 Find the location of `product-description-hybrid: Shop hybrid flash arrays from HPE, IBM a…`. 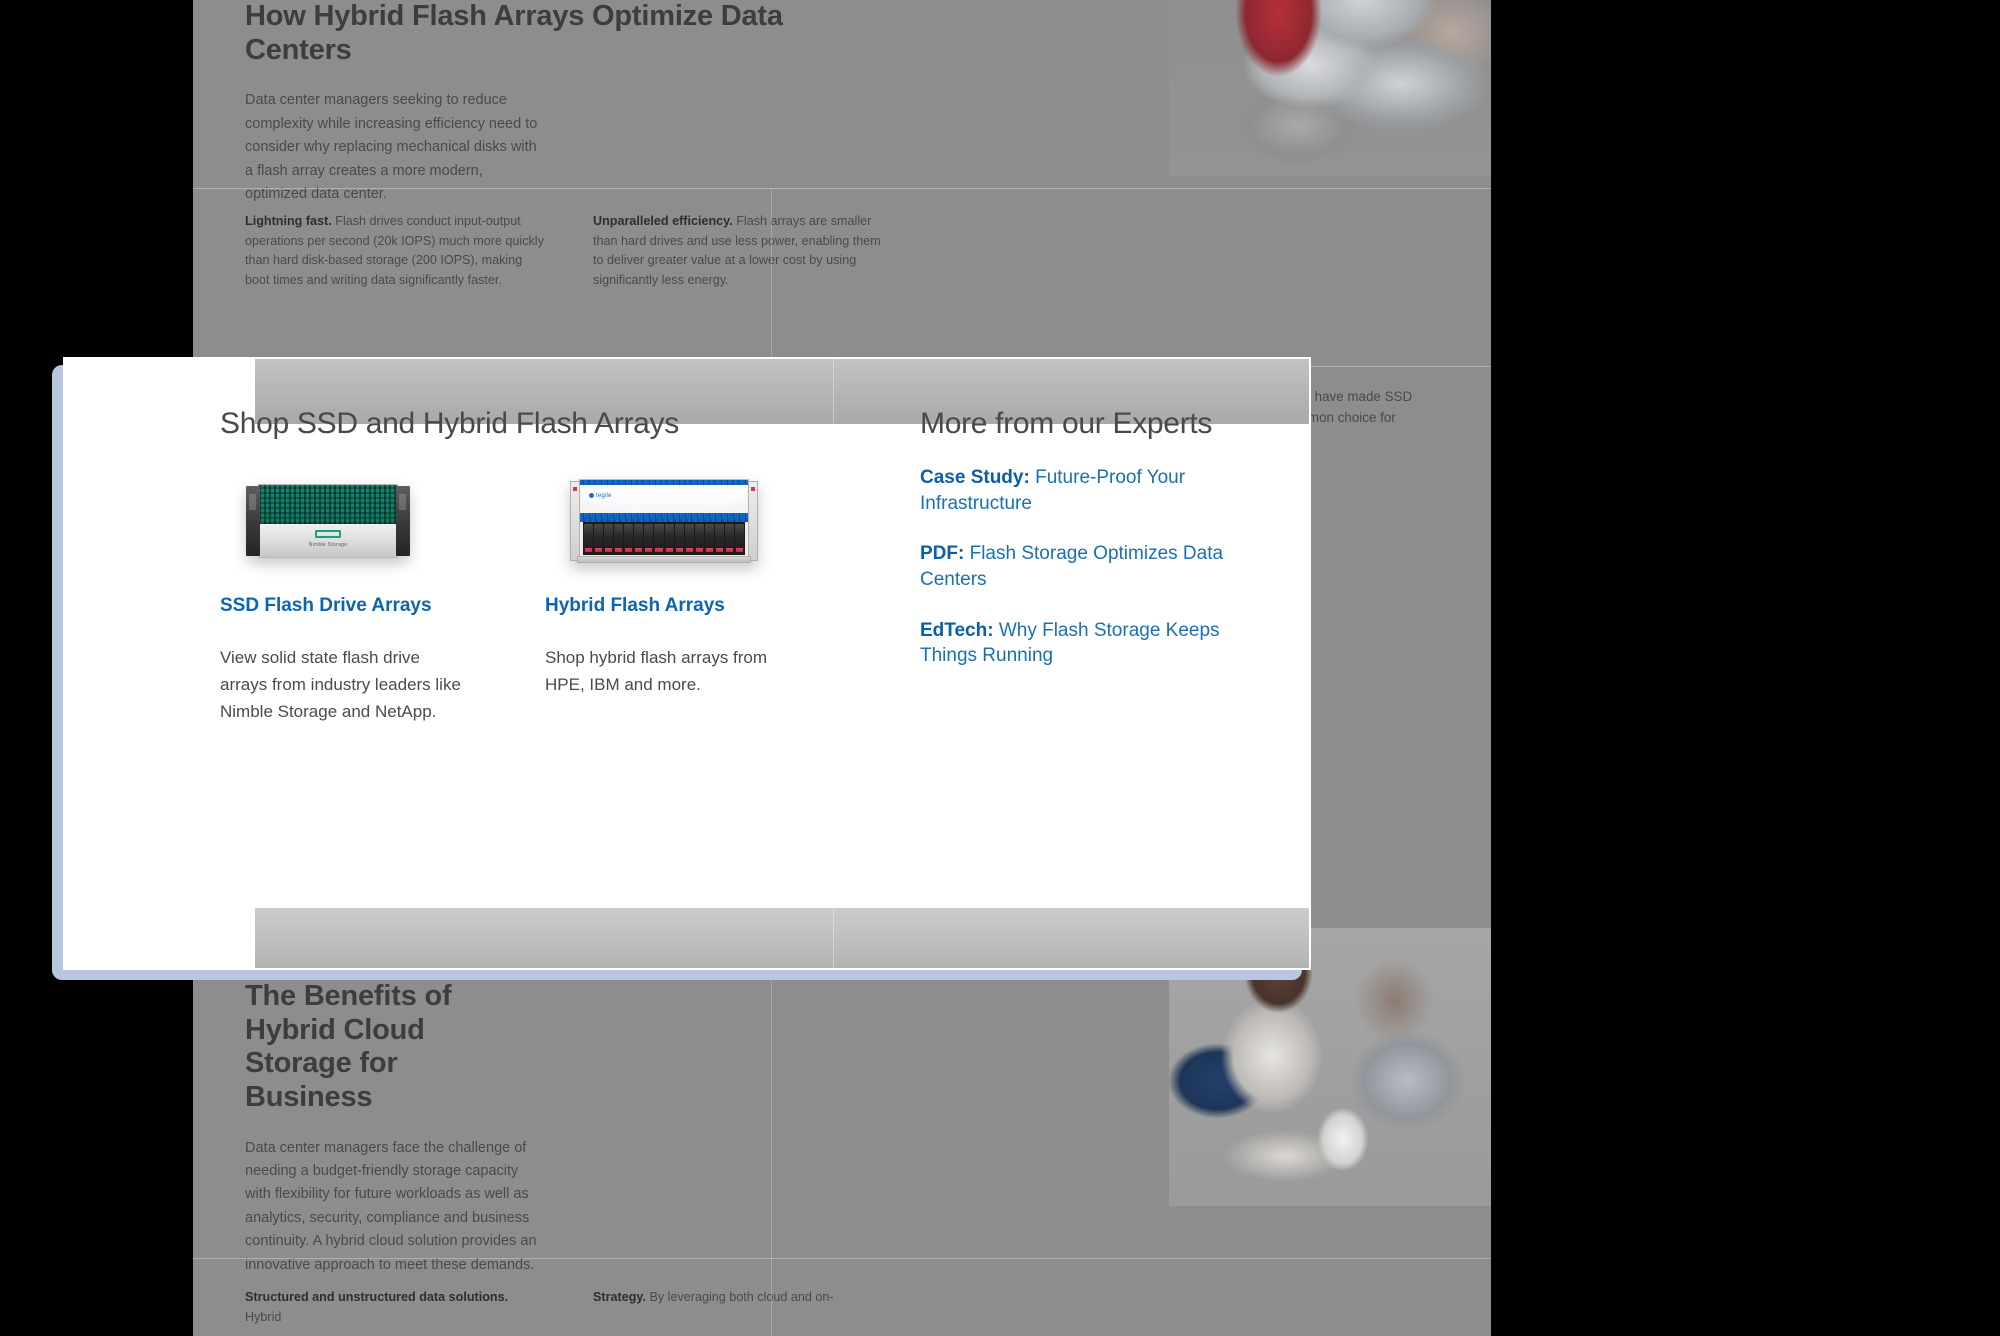

product-description-hybrid: Shop hybrid flash arrays from HPE, IBM a… is located at coordinates (656, 670).